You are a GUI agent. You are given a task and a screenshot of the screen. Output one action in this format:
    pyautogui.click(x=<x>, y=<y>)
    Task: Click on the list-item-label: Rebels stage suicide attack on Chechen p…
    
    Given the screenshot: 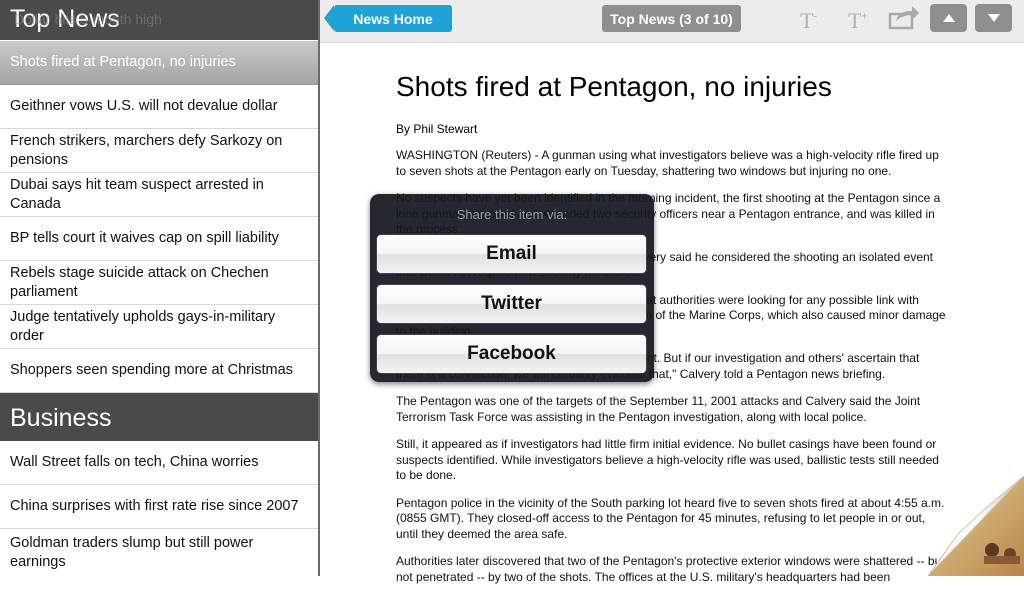 What is the action you would take?
    pyautogui.click(x=139, y=282)
    